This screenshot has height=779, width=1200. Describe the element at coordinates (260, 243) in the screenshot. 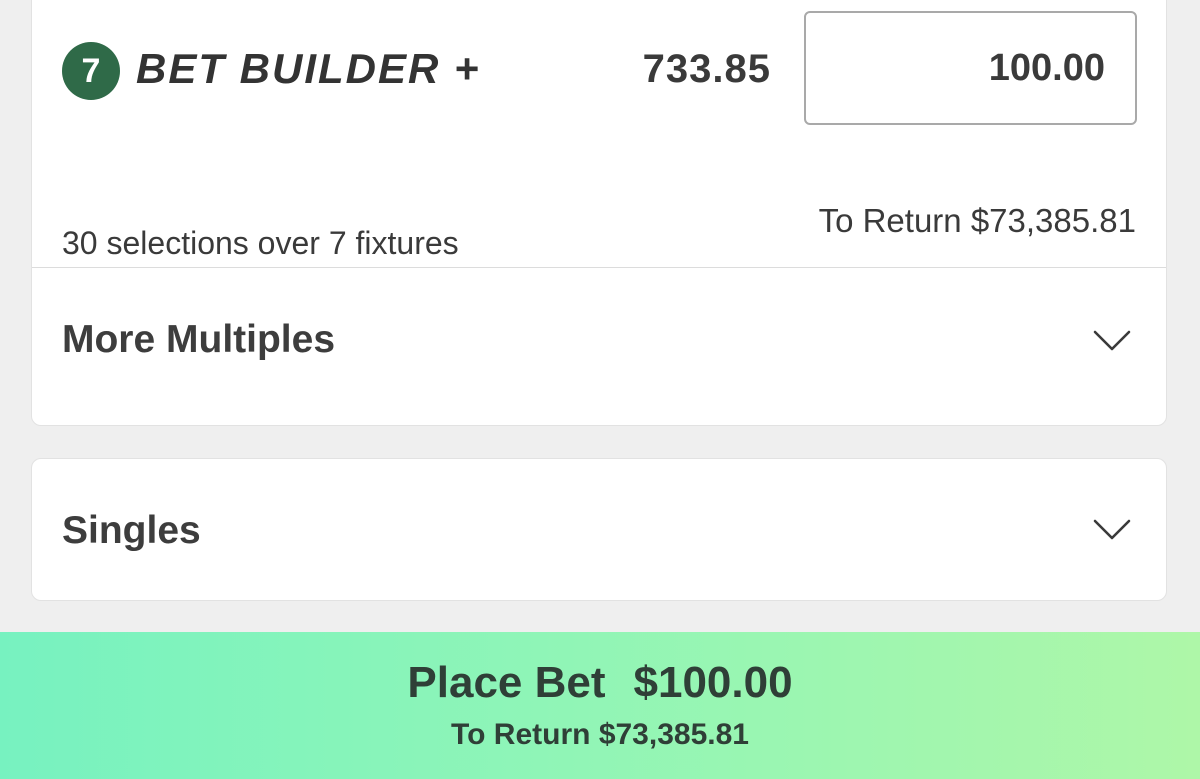

I see `selections-summary: 30 selections over 7 fixtures` at that location.